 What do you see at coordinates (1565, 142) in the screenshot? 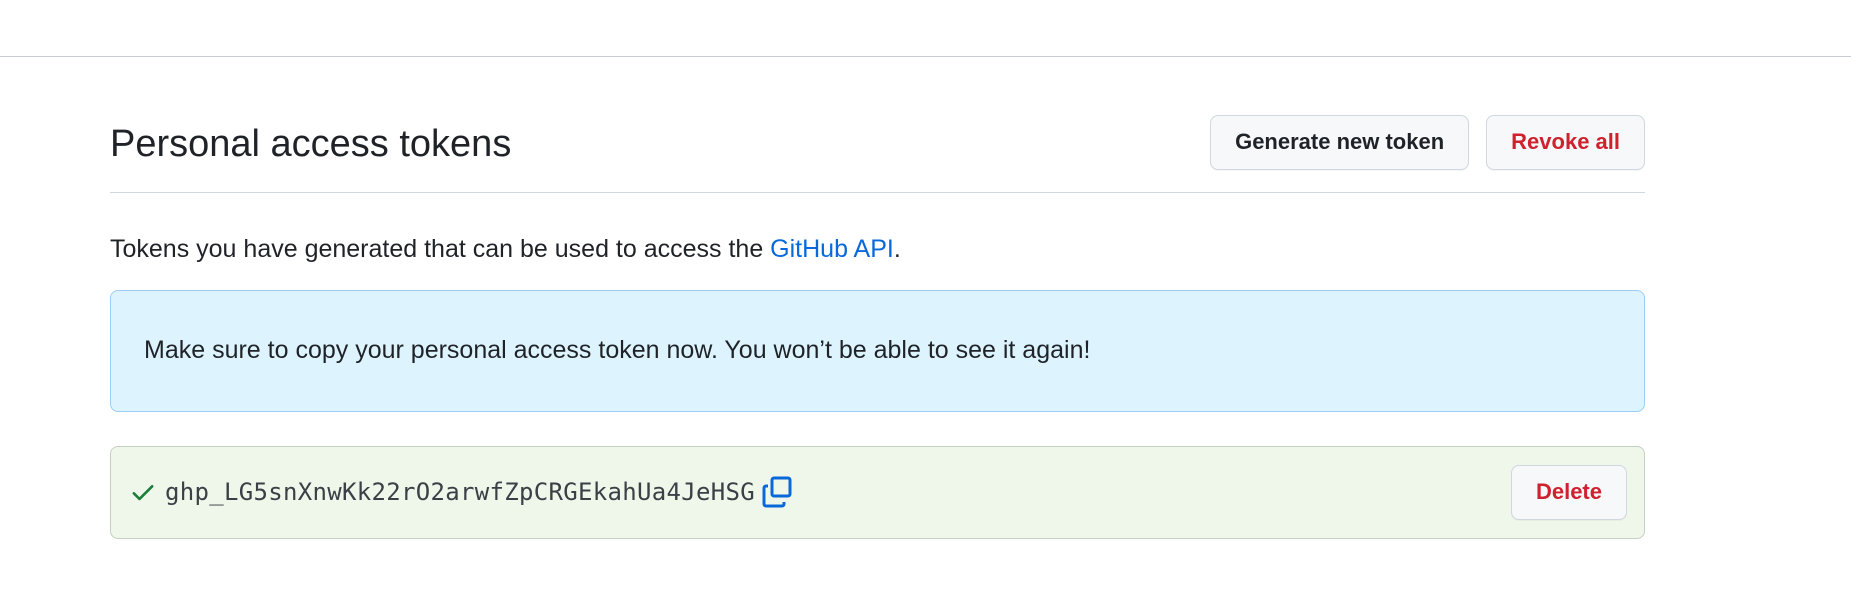
I see `revoke-all-button: Revoke all` at bounding box center [1565, 142].